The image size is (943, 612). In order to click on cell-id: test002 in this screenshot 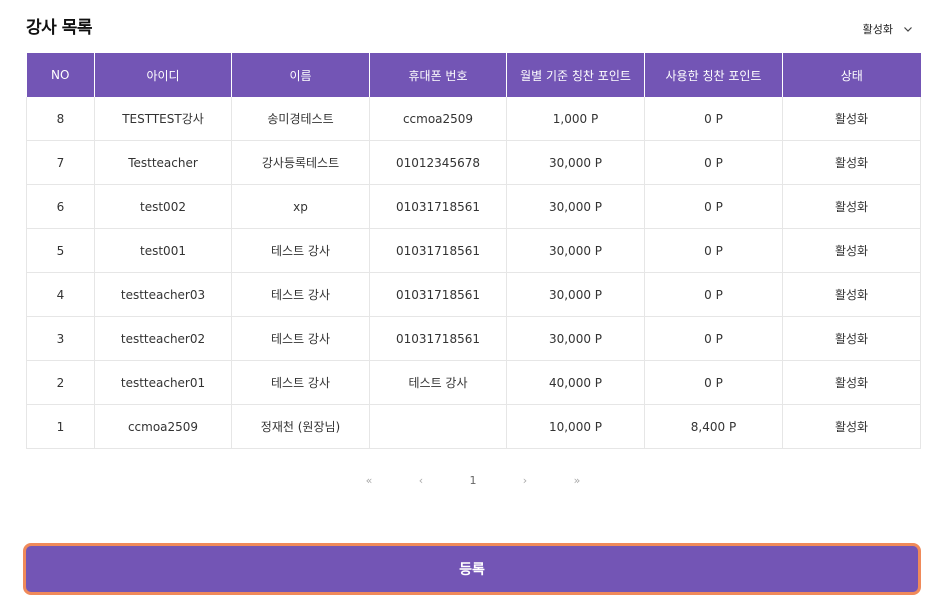, I will do `click(163, 206)`.